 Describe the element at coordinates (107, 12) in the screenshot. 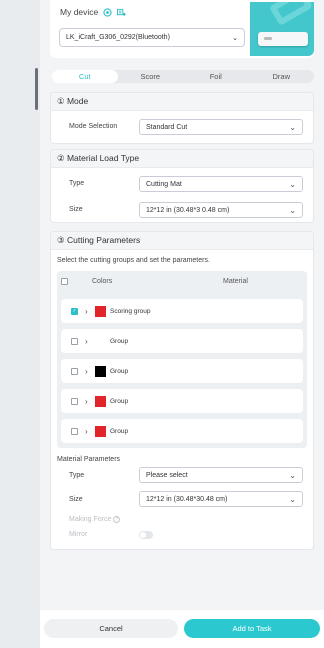

I see `settings-circle-icon` at that location.